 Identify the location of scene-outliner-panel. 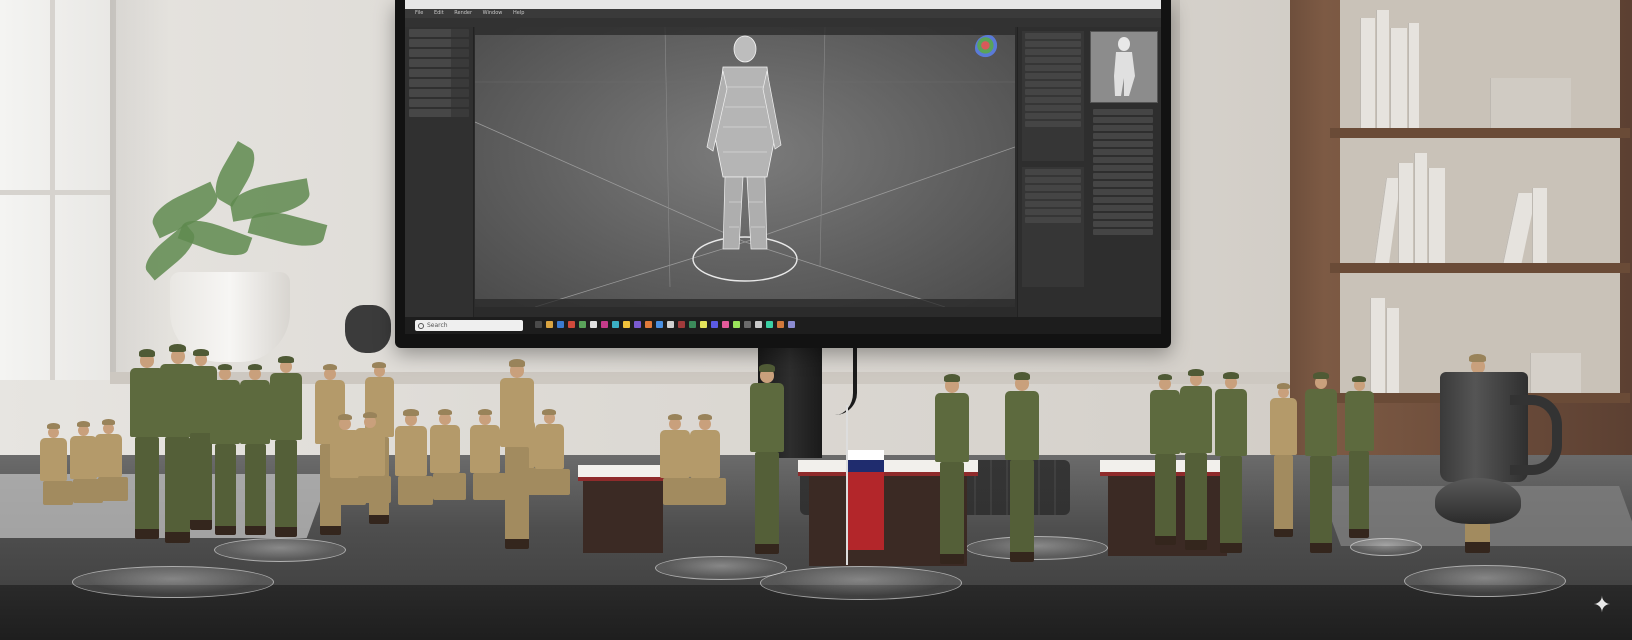
(439, 172).